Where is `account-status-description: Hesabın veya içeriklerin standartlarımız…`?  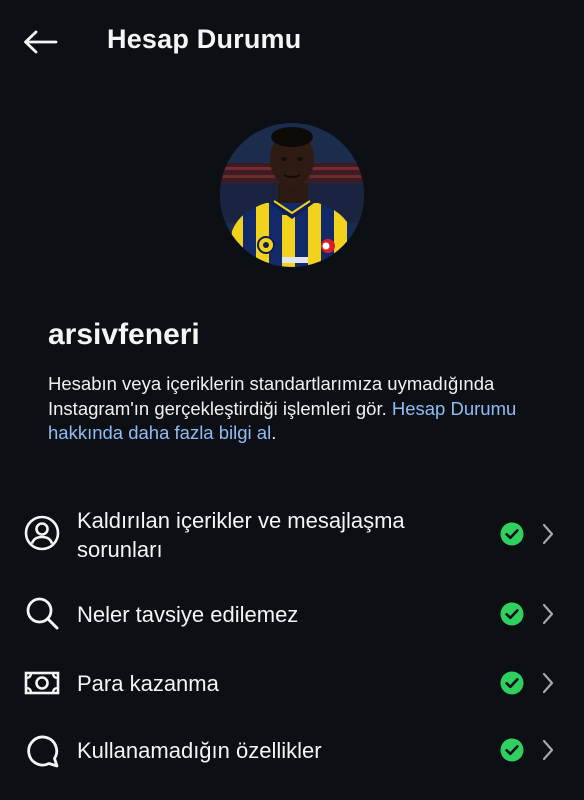 account-status-description: Hesabın veya içeriklerin standartlarımız… is located at coordinates (293, 409).